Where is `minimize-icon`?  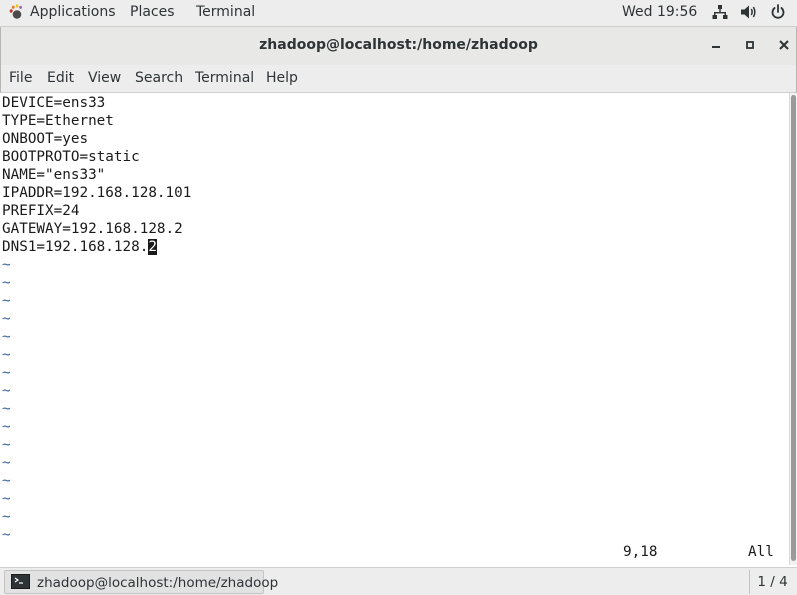 minimize-icon is located at coordinates (716, 47).